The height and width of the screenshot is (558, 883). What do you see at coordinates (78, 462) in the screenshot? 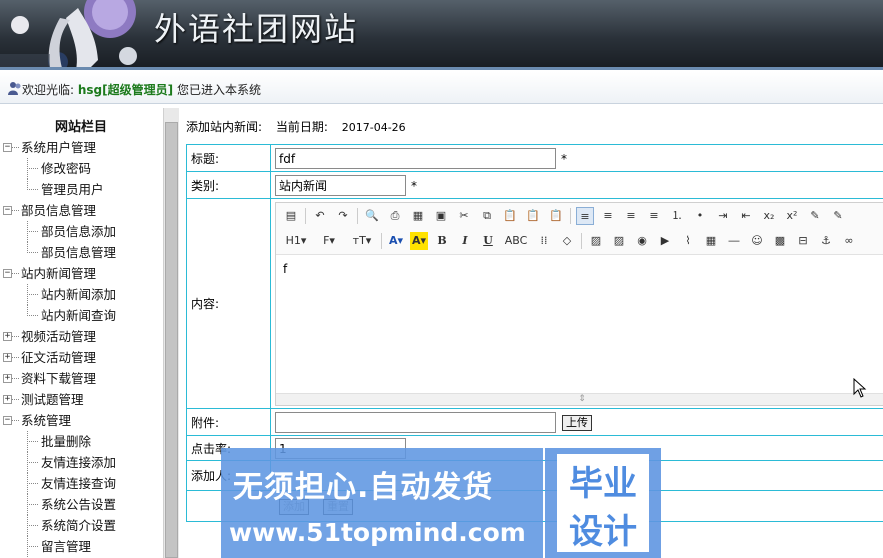
I see `sidebar-item-label: 友情连接添加` at bounding box center [78, 462].